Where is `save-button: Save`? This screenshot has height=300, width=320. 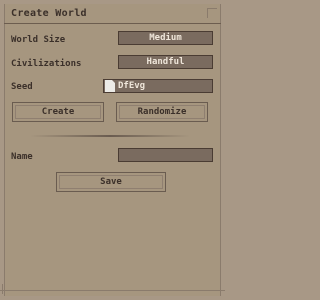 save-button: Save is located at coordinates (111, 182).